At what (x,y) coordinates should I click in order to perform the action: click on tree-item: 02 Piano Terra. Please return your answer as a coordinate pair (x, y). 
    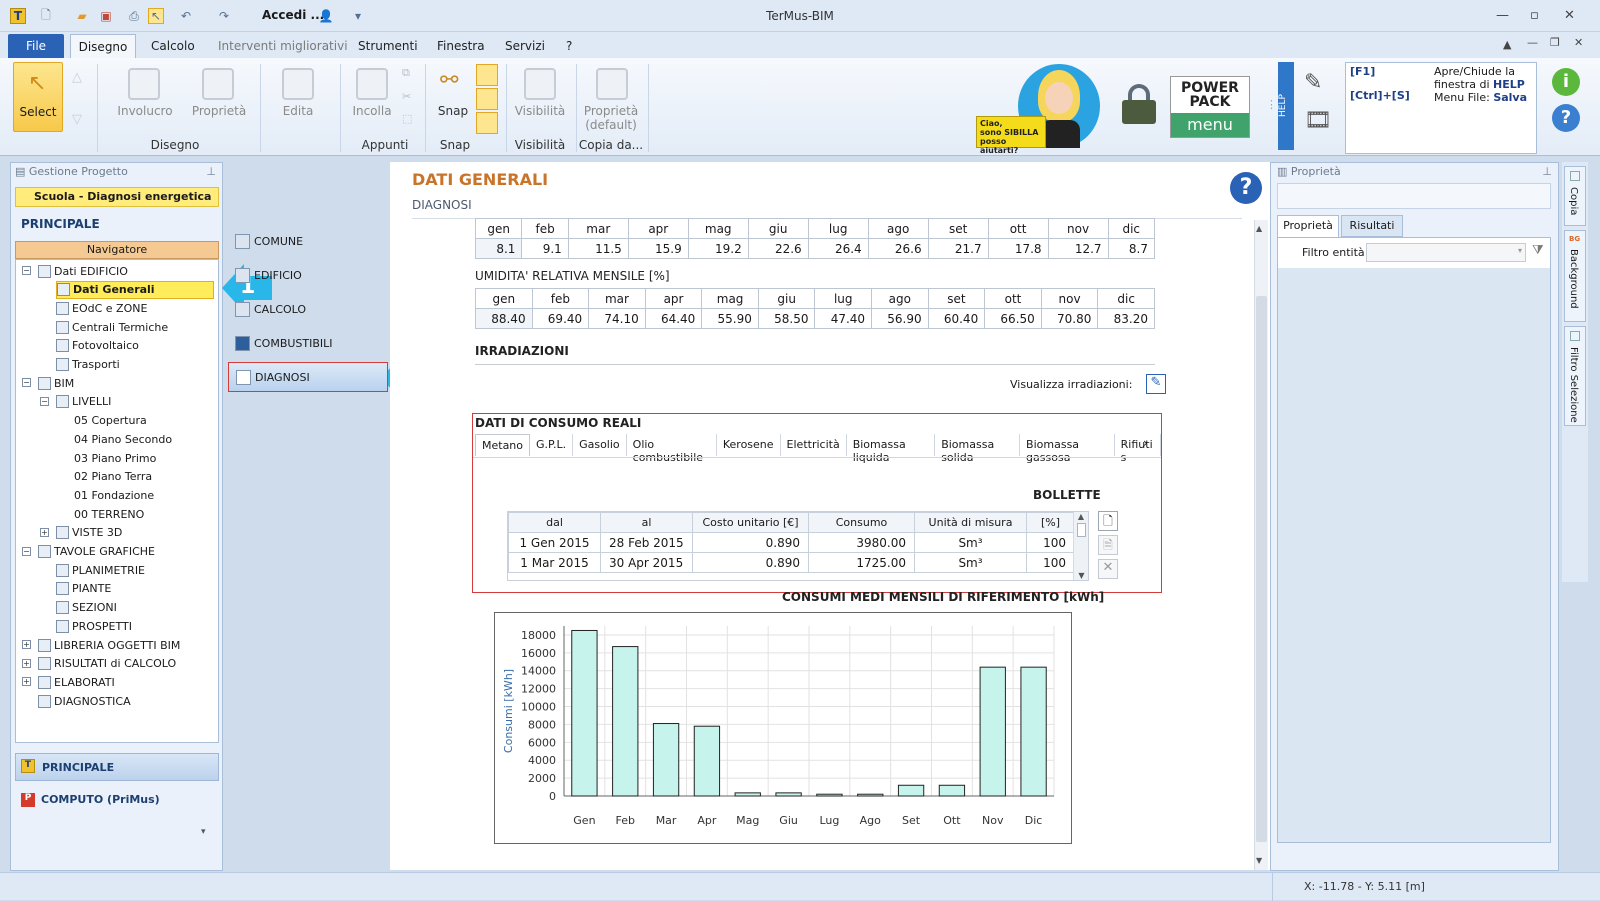
    Looking at the image, I should click on (113, 477).